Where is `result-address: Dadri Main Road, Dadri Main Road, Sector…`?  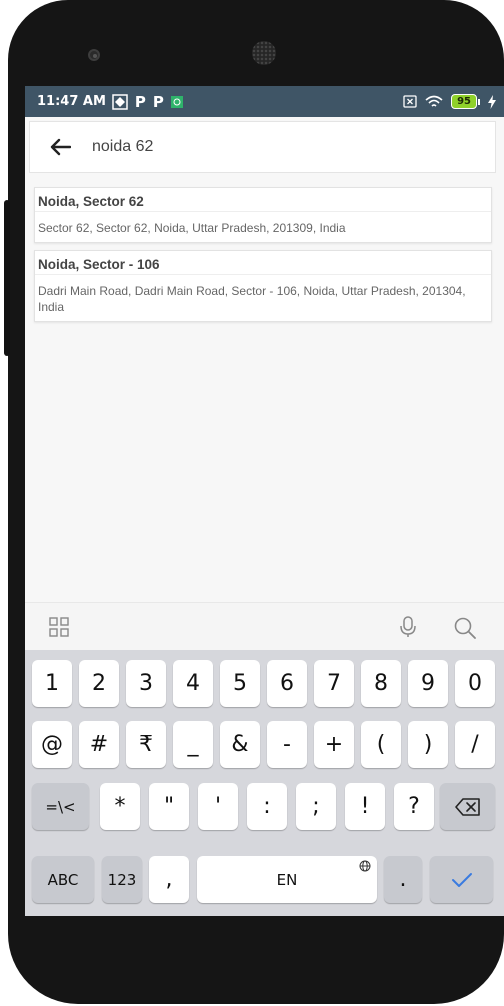 result-address: Dadri Main Road, Dadri Main Road, Sector… is located at coordinates (252, 299).